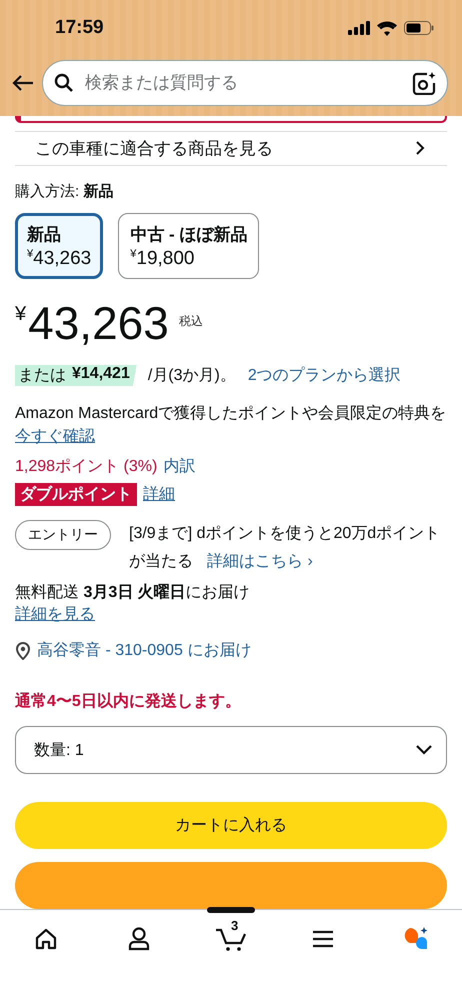  I want to click on back-arrow-icon, so click(23, 83).